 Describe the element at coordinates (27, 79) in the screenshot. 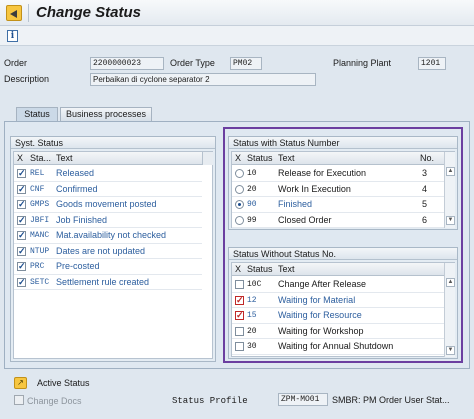

I see `description-label: Description` at that location.